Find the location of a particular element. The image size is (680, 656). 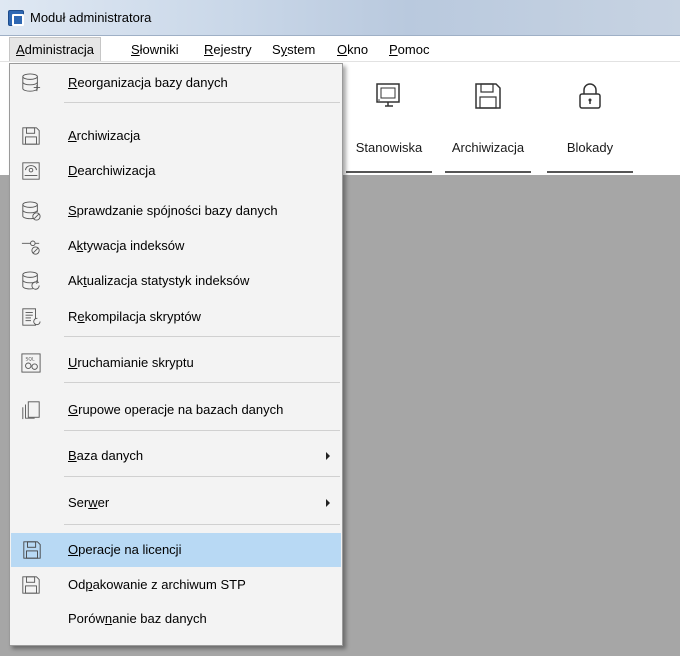

menu-pomoc: Pomoc is located at coordinates (409, 49).